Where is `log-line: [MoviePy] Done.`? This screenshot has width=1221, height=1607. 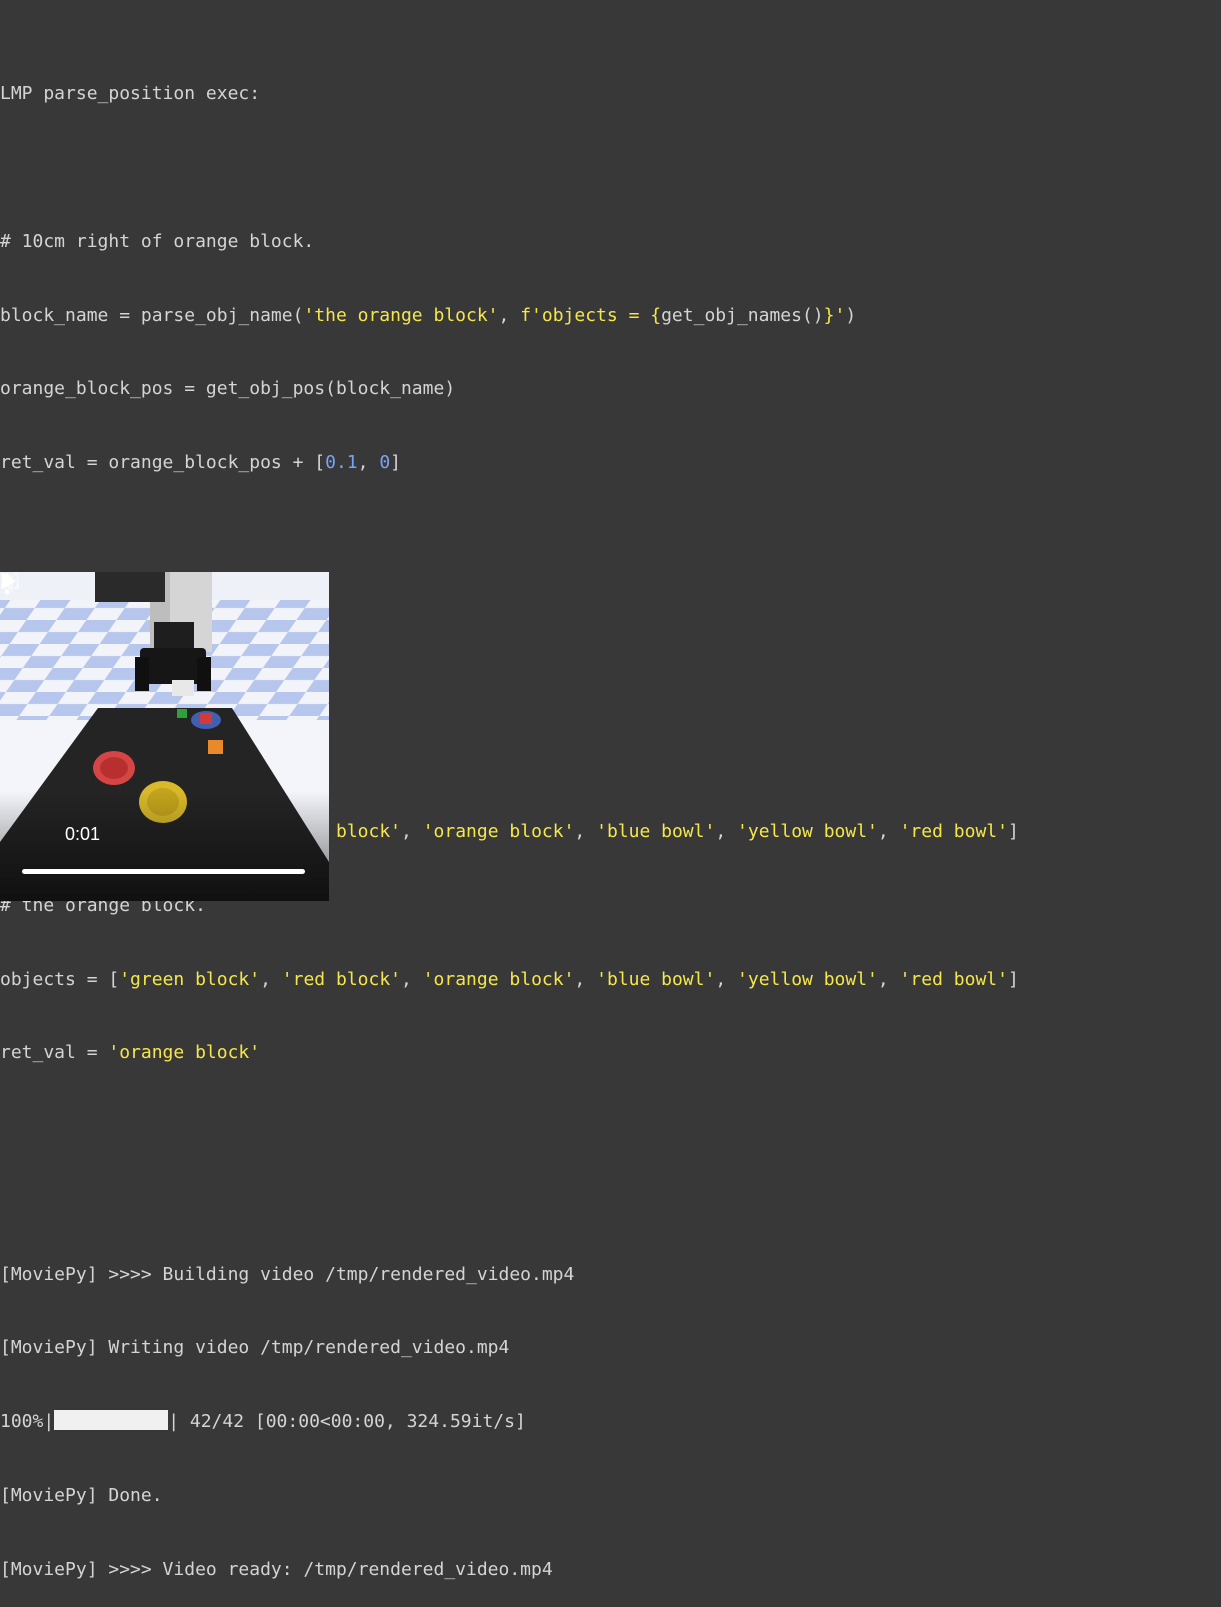 log-line: [MoviePy] Done. is located at coordinates (81, 1496).